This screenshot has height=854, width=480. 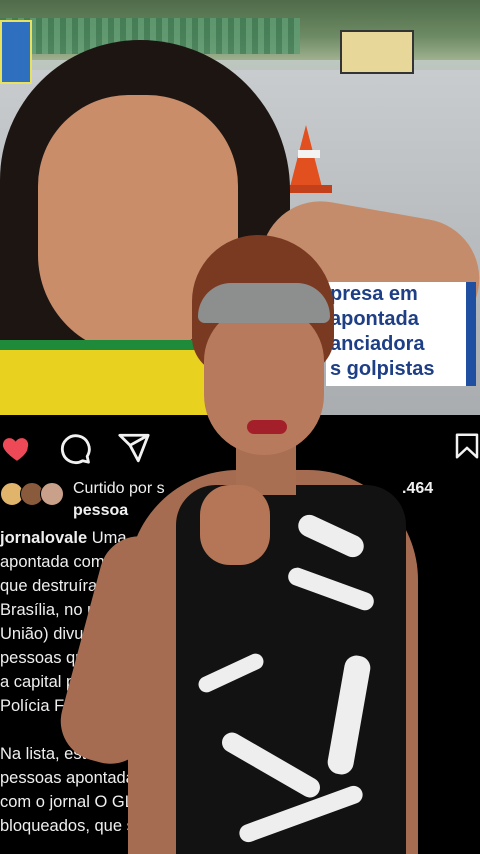 I want to click on avatar, so click(x=52, y=494).